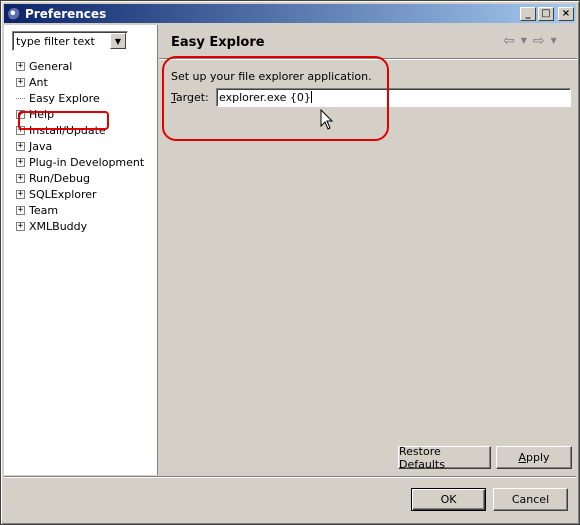 The image size is (580, 525). I want to click on apply-label: pply, so click(538, 457).